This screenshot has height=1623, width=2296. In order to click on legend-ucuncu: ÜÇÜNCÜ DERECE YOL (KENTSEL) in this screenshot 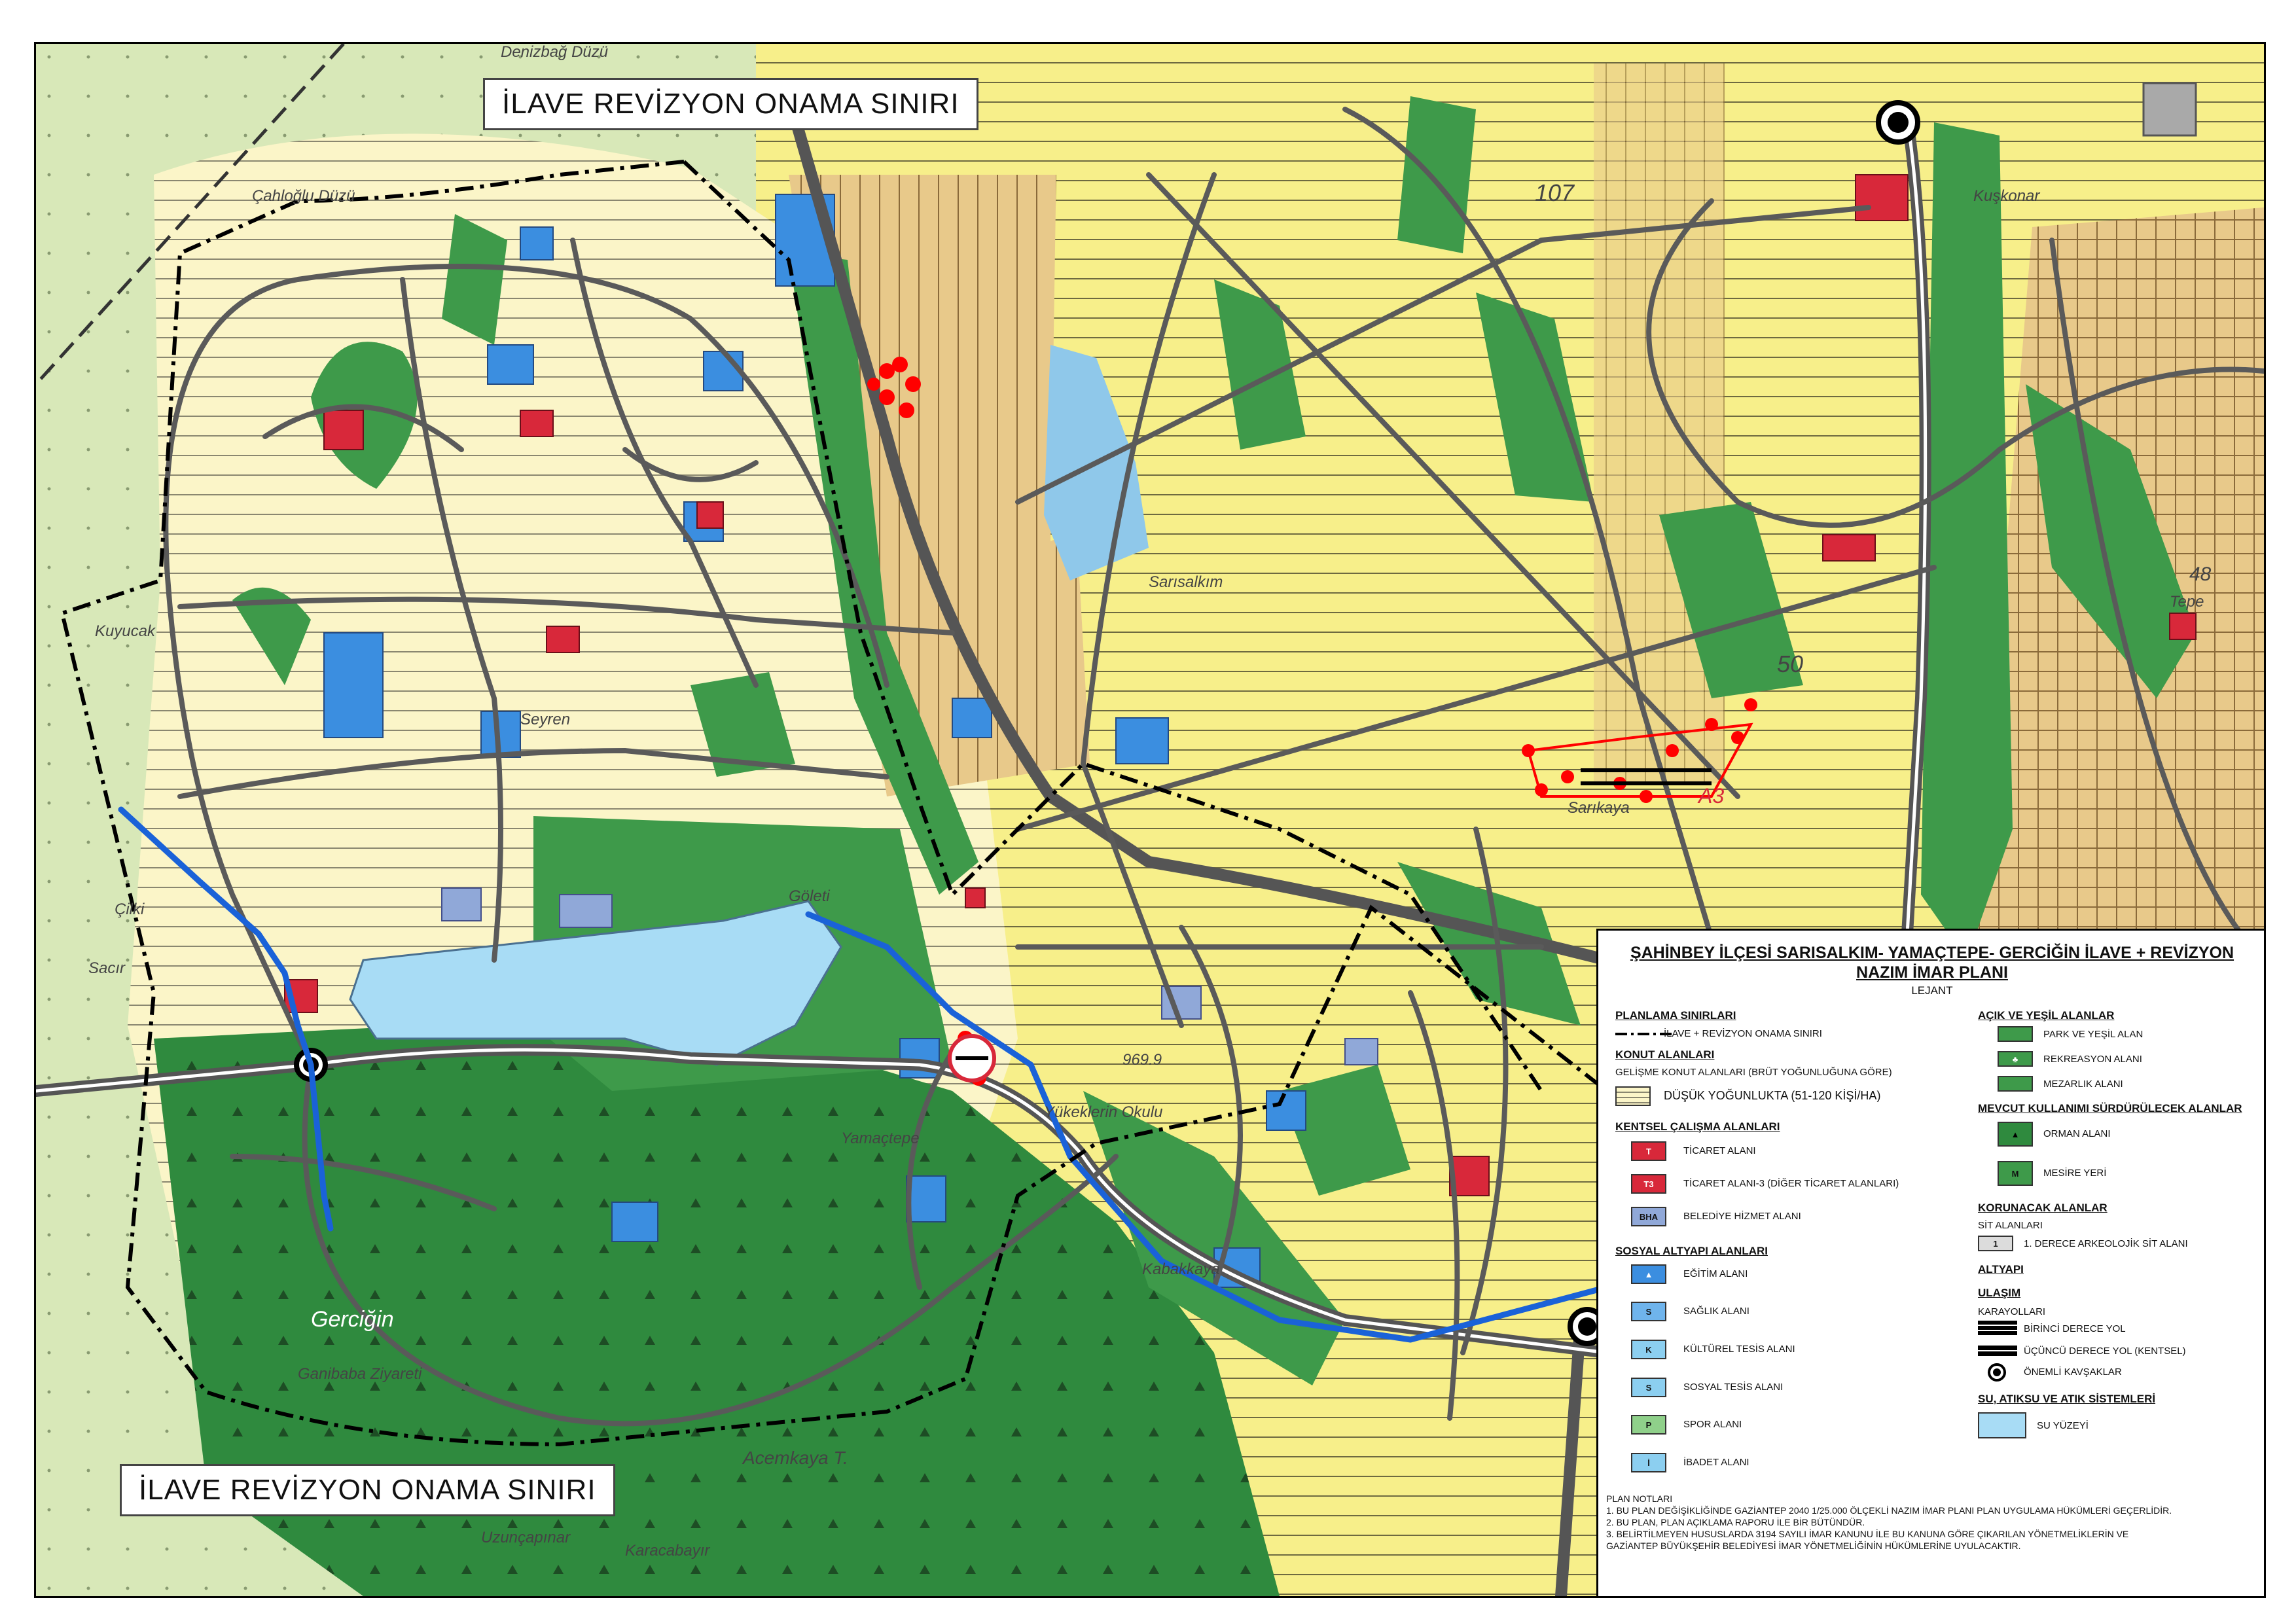, I will do `click(2105, 1351)`.